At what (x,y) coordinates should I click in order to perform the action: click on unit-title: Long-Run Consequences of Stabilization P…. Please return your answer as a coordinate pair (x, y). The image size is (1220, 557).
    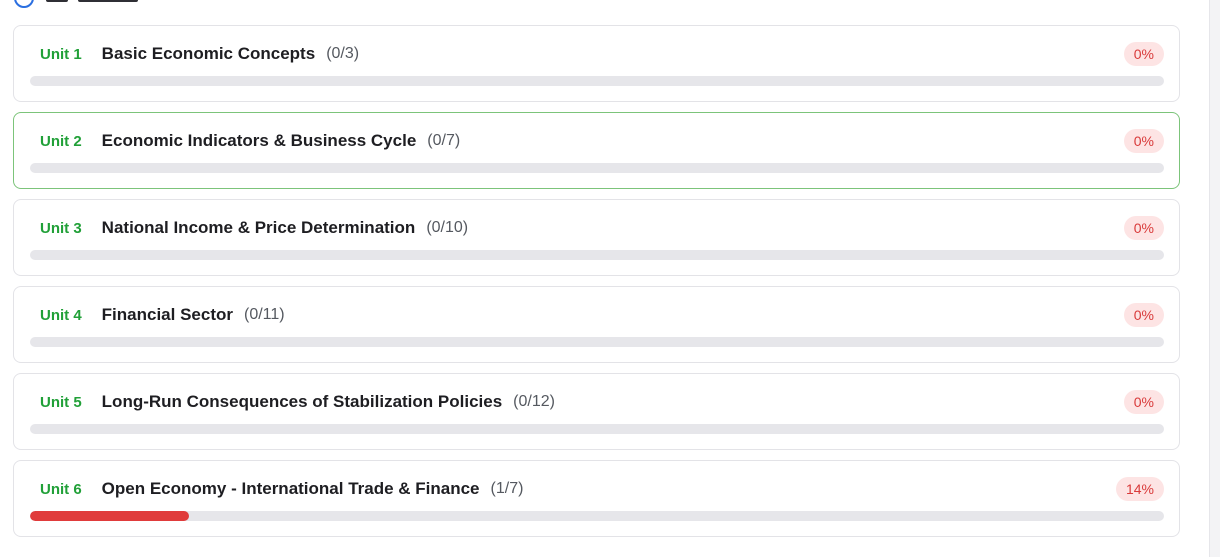
    Looking at the image, I should click on (302, 402).